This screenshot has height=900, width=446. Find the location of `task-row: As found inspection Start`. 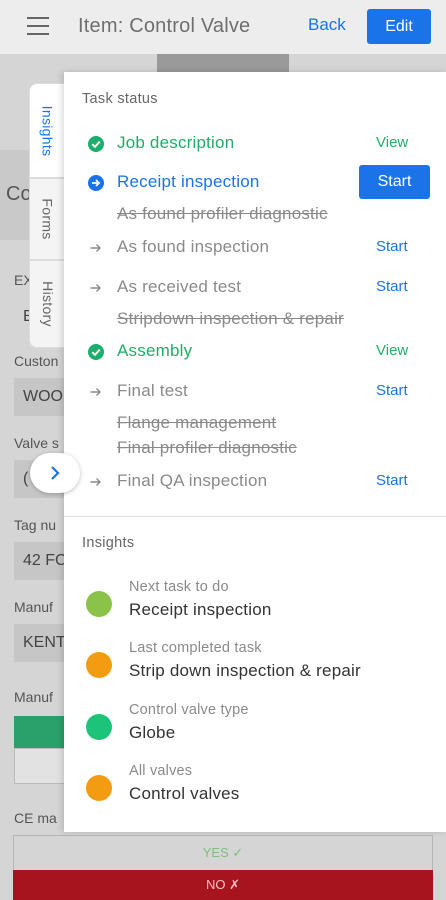

task-row: As found inspection Start is located at coordinates (255, 248).